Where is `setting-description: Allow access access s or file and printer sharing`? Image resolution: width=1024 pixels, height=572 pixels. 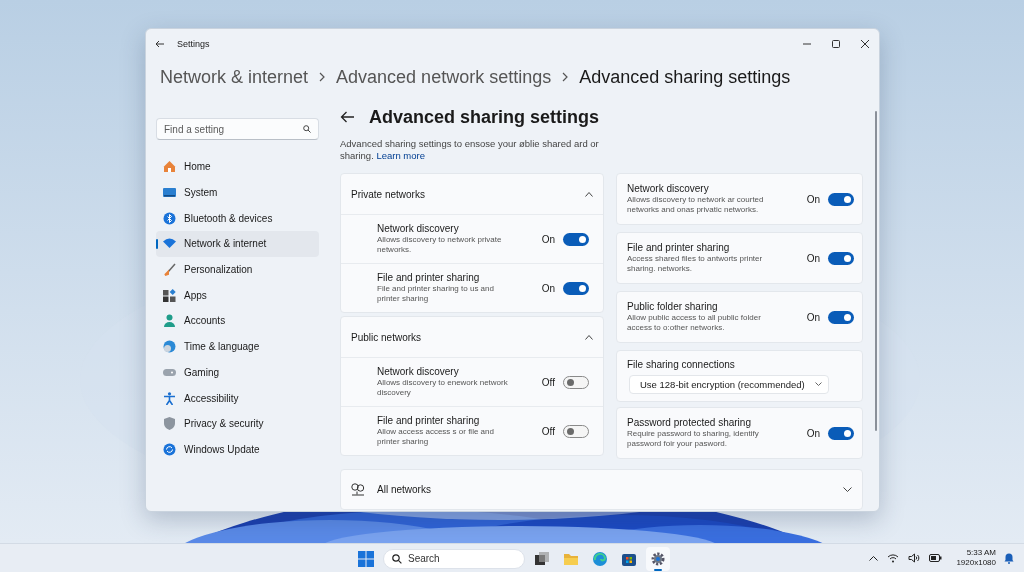 setting-description: Allow access access s or file and printer sharing is located at coordinates (436, 437).